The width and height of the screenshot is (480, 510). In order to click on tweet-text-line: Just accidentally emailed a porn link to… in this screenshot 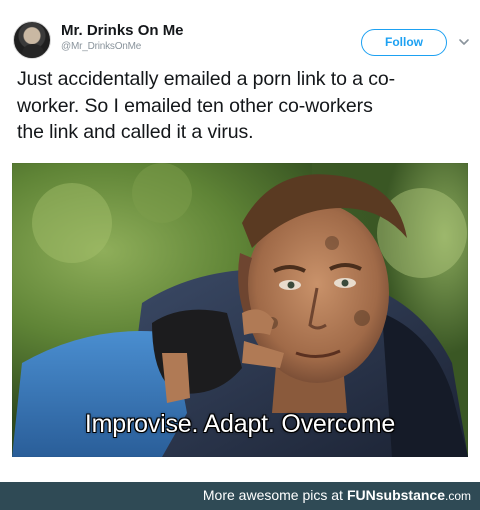, I will do `click(206, 79)`.